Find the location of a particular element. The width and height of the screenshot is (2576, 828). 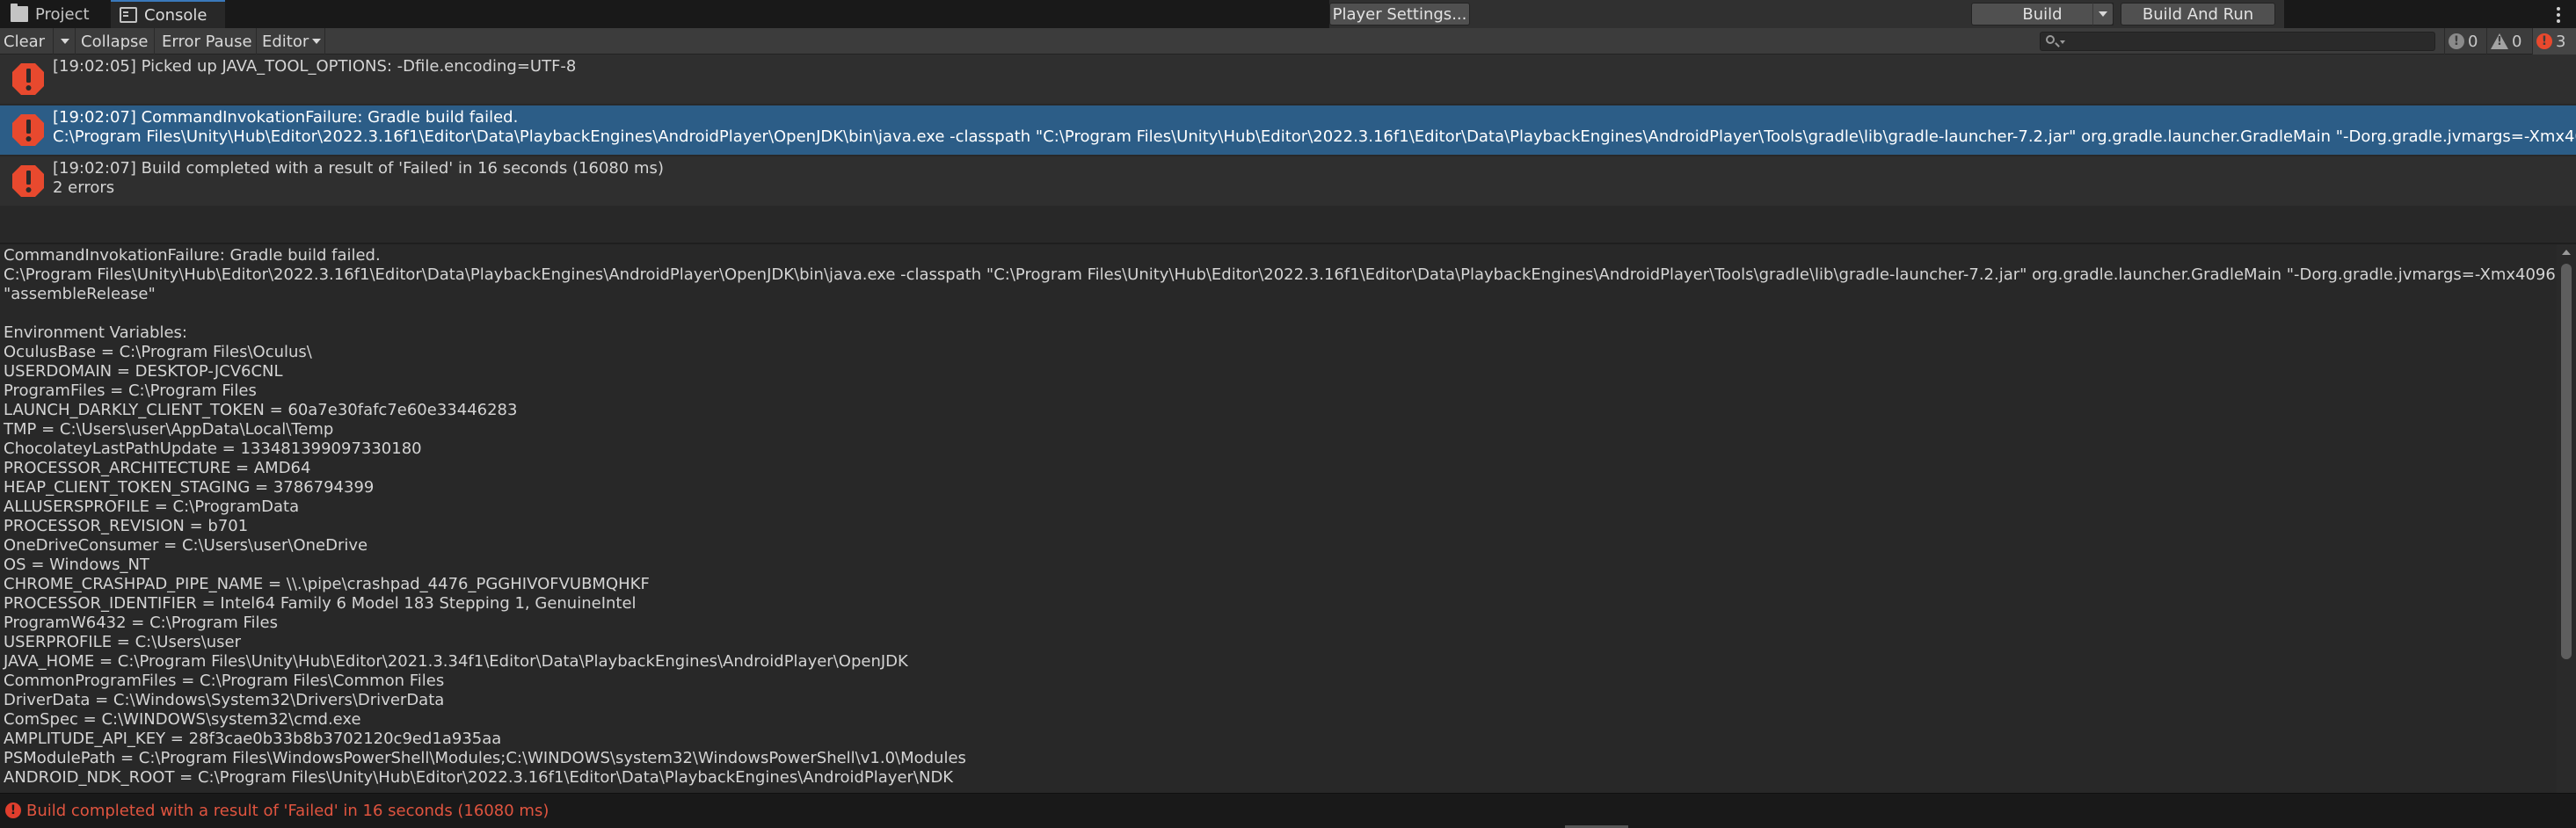

build-options-dropdown is located at coordinates (2103, 14).